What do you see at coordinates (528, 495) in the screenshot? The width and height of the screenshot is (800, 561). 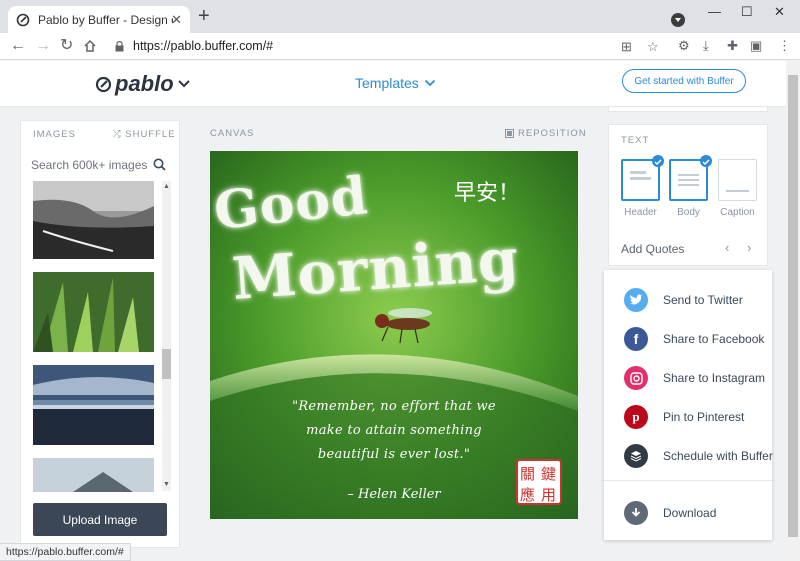 I see `seal-char: 應` at bounding box center [528, 495].